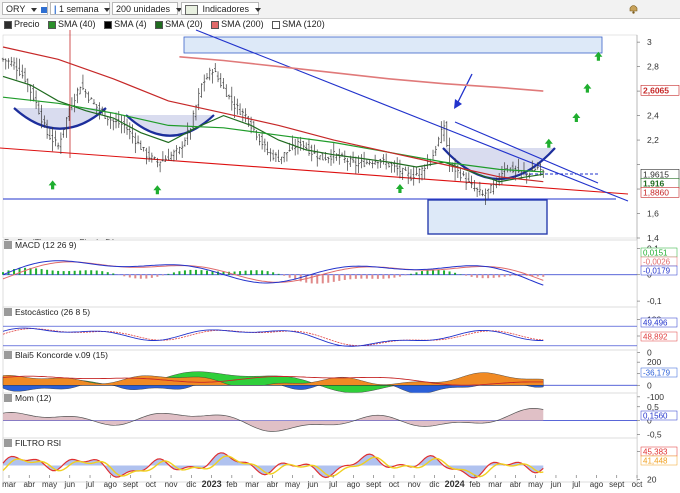  What do you see at coordinates (340, 461) in the screenshot?
I see `panel-rsi: FILTRO RSI802045,38341,448` at bounding box center [340, 461].